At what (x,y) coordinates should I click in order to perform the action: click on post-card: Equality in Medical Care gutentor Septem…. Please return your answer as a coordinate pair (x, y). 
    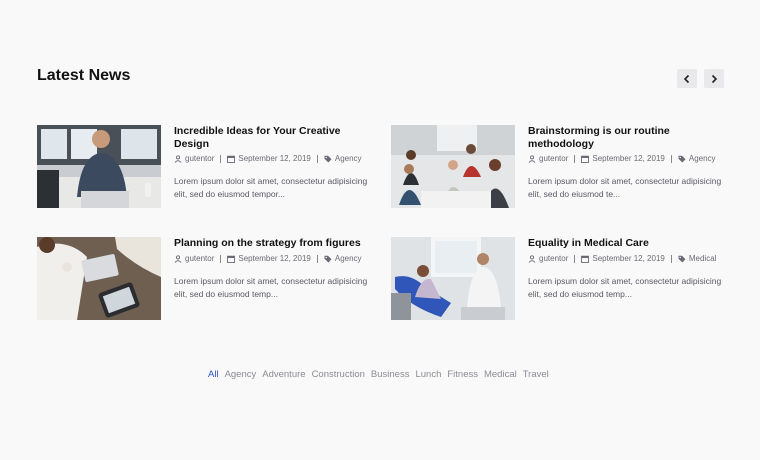
    Looking at the image, I should click on (561, 279).